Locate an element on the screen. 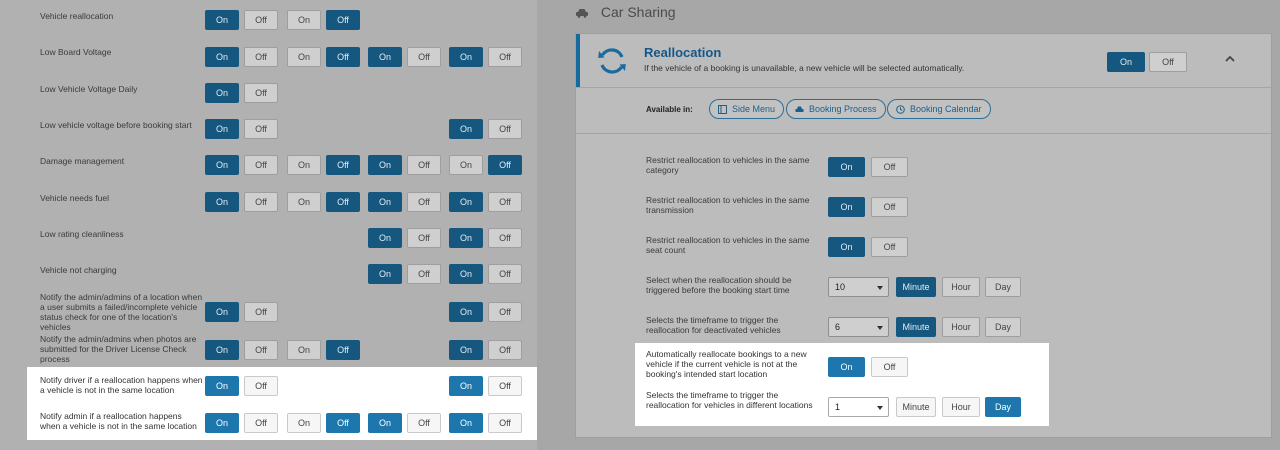 The height and width of the screenshot is (450, 1280). setting-label: Vehicle reallocation is located at coordinates (77, 16).